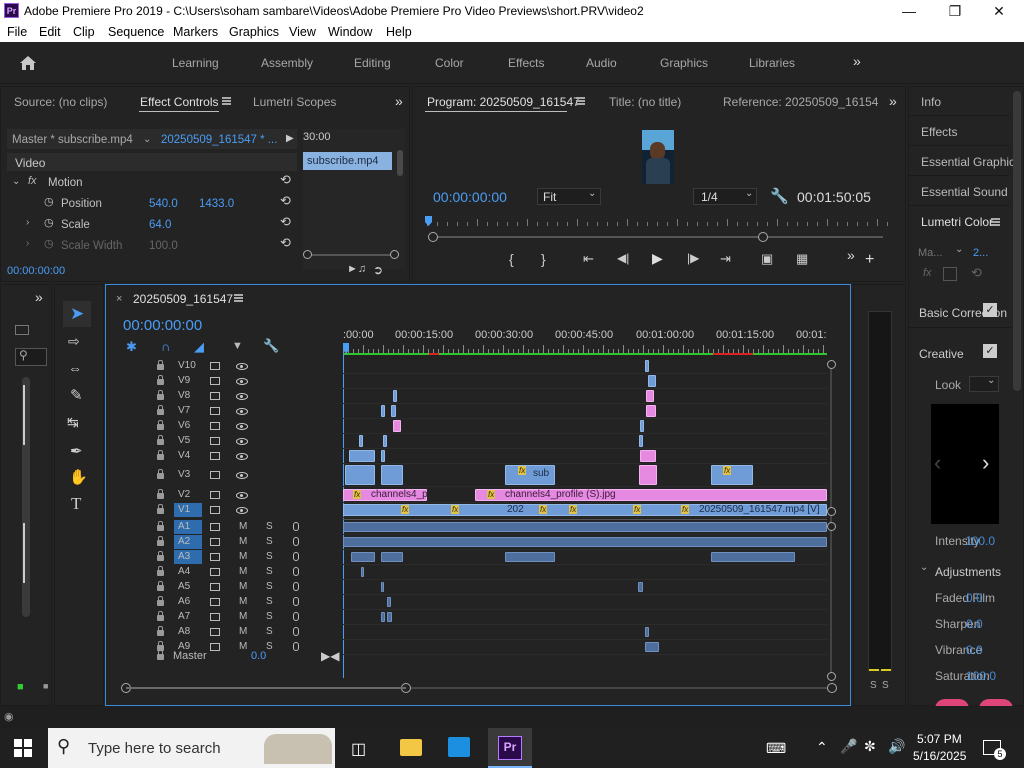 The image size is (1024, 768). What do you see at coordinates (693, 258) in the screenshot?
I see `step-forward-icon: |▶` at bounding box center [693, 258].